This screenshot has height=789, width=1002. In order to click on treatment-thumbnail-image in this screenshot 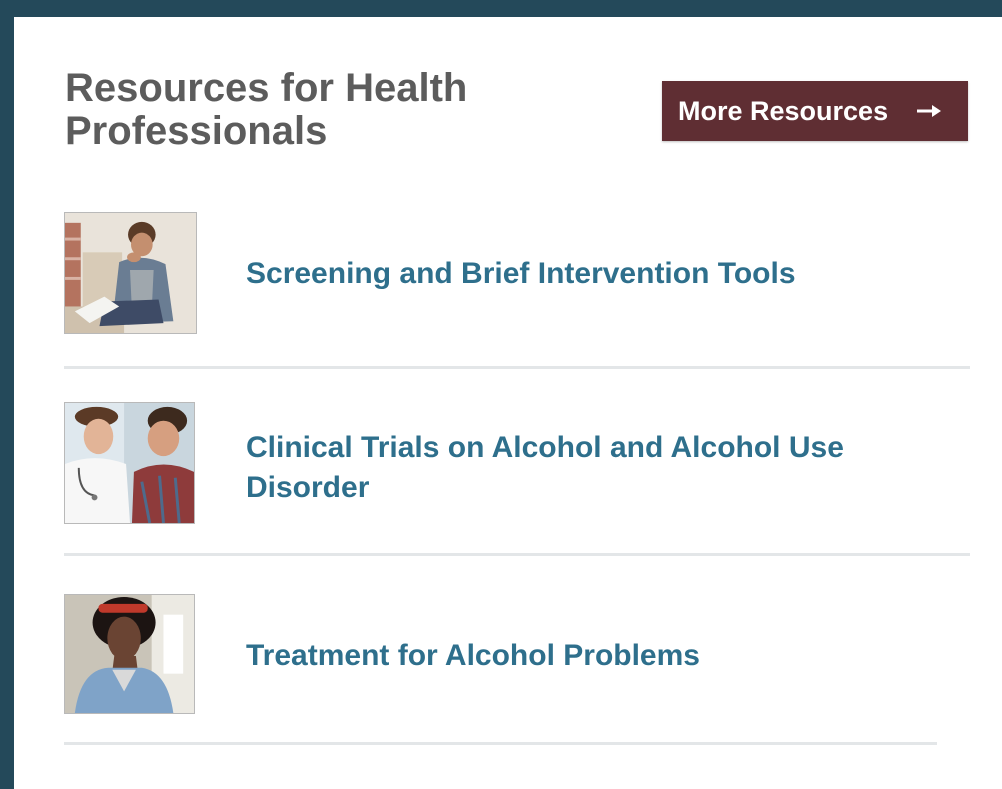, I will do `click(129, 654)`.